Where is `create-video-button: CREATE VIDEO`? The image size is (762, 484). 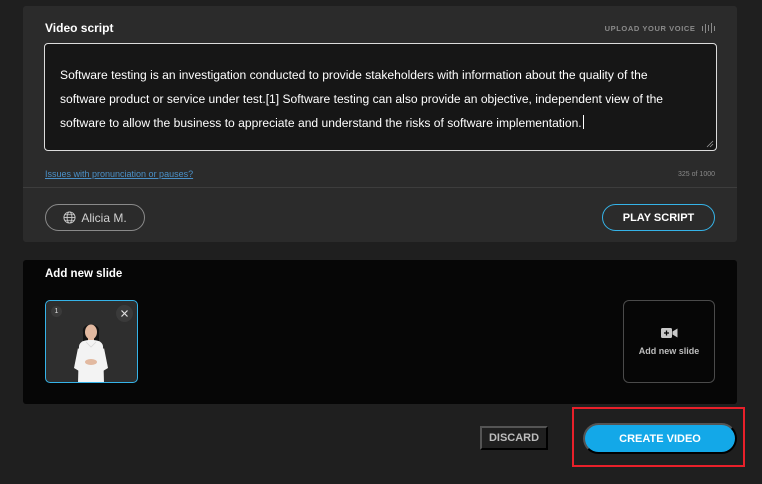
create-video-button: CREATE VIDEO is located at coordinates (660, 438).